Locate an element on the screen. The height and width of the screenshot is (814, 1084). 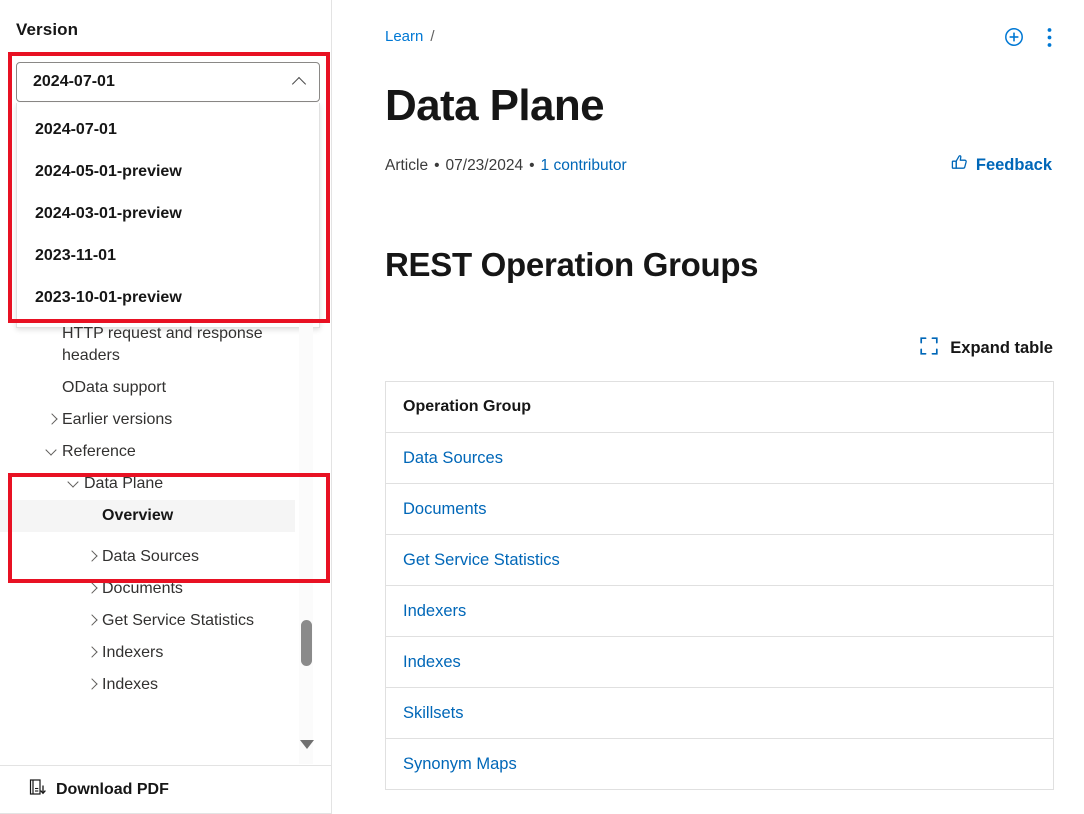
operation-group-link: Skillsets is located at coordinates (433, 713).